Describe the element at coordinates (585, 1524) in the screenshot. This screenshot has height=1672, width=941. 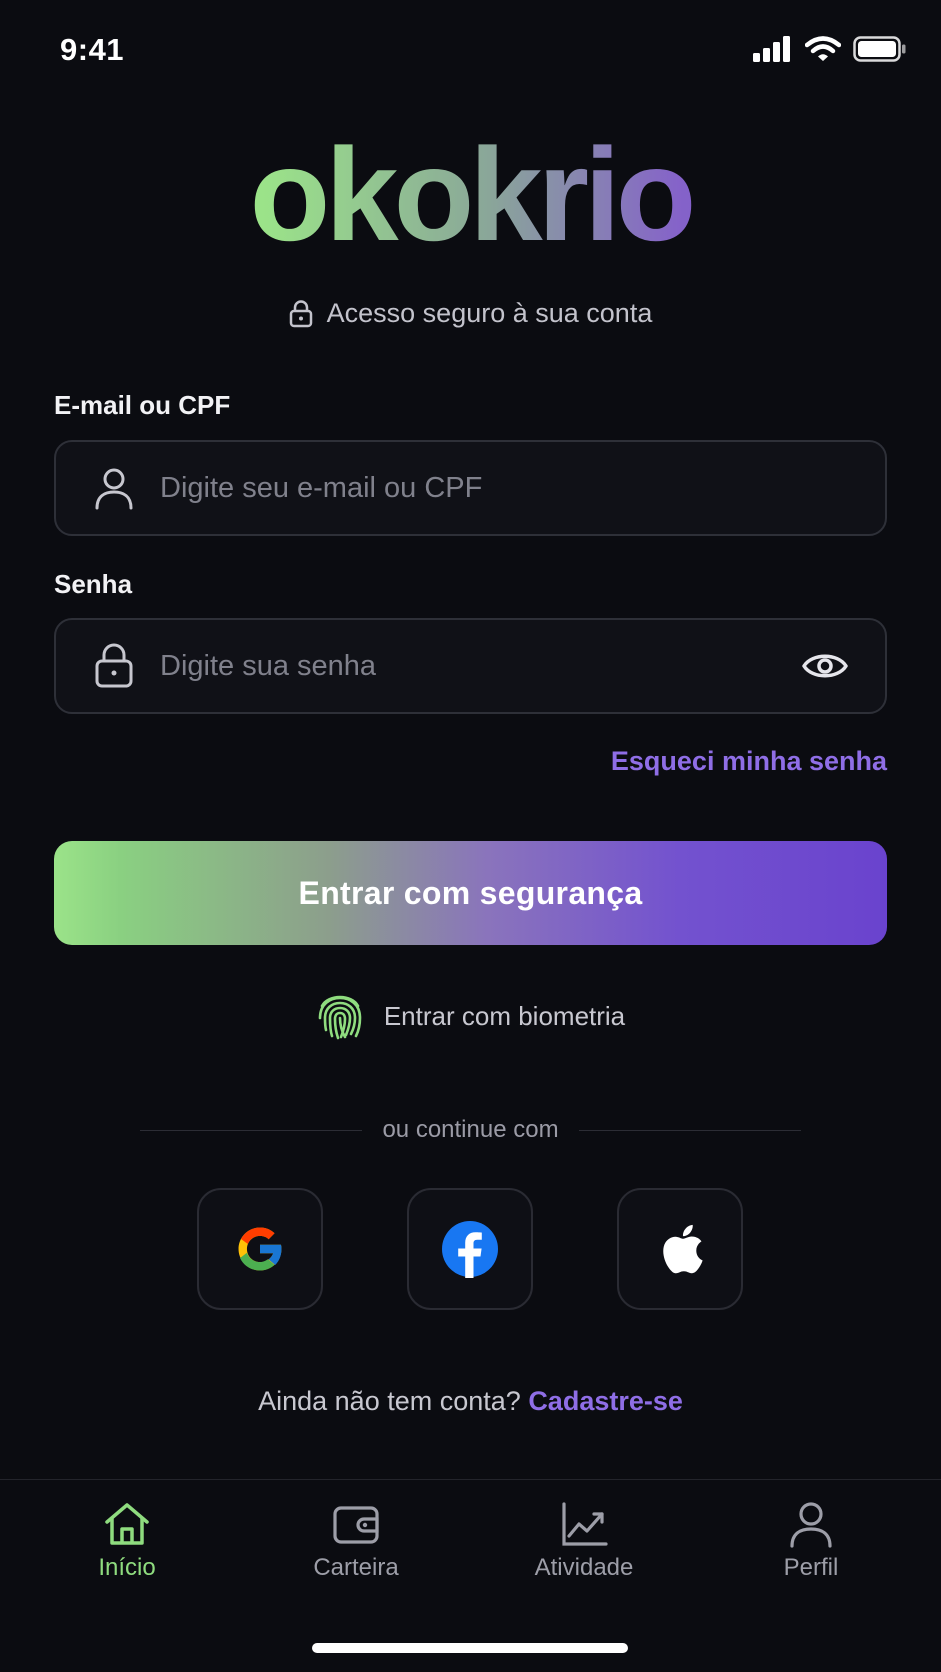
I see `chart-icon` at that location.